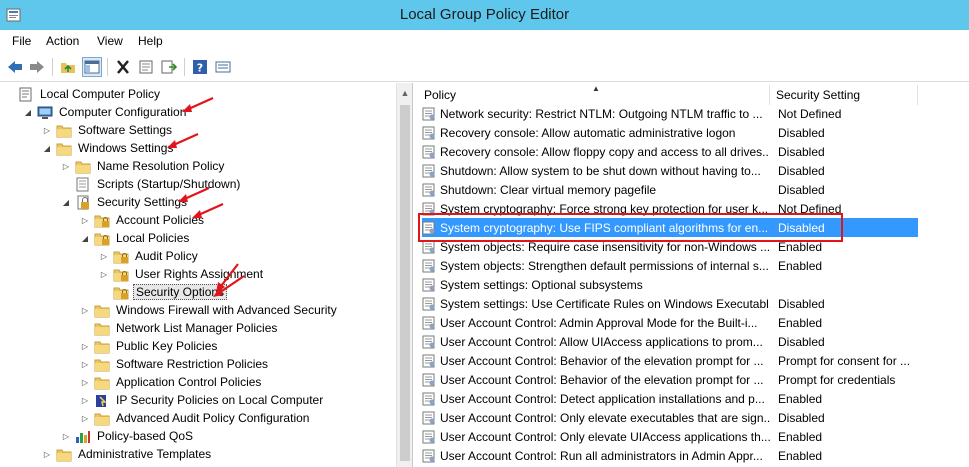 Image resolution: width=969 pixels, height=467 pixels. I want to click on tree-item-windows-firewall-with-advanced-security: ▷ Windows Firewall with Advanced Security, so click(209, 310).